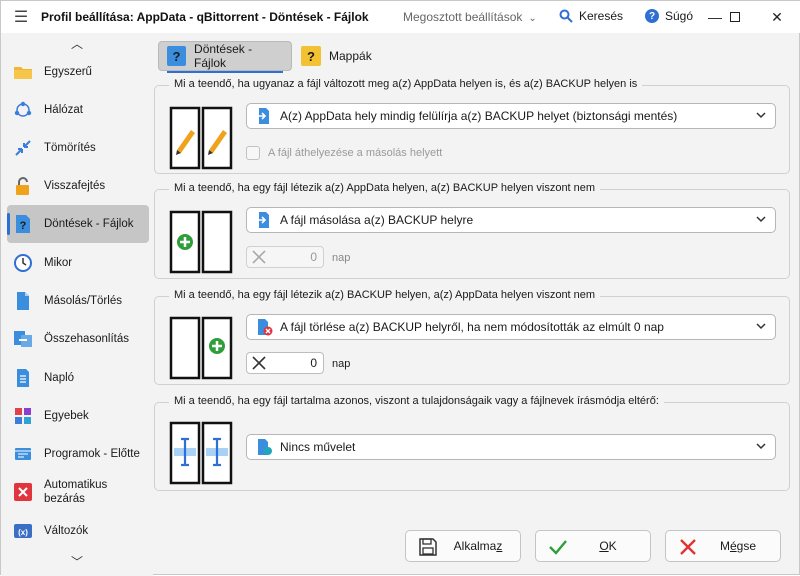 This screenshot has width=800, height=576. I want to click on sidebar-item-automatikus-bezaras: Automatikus bezárás, so click(78, 492).